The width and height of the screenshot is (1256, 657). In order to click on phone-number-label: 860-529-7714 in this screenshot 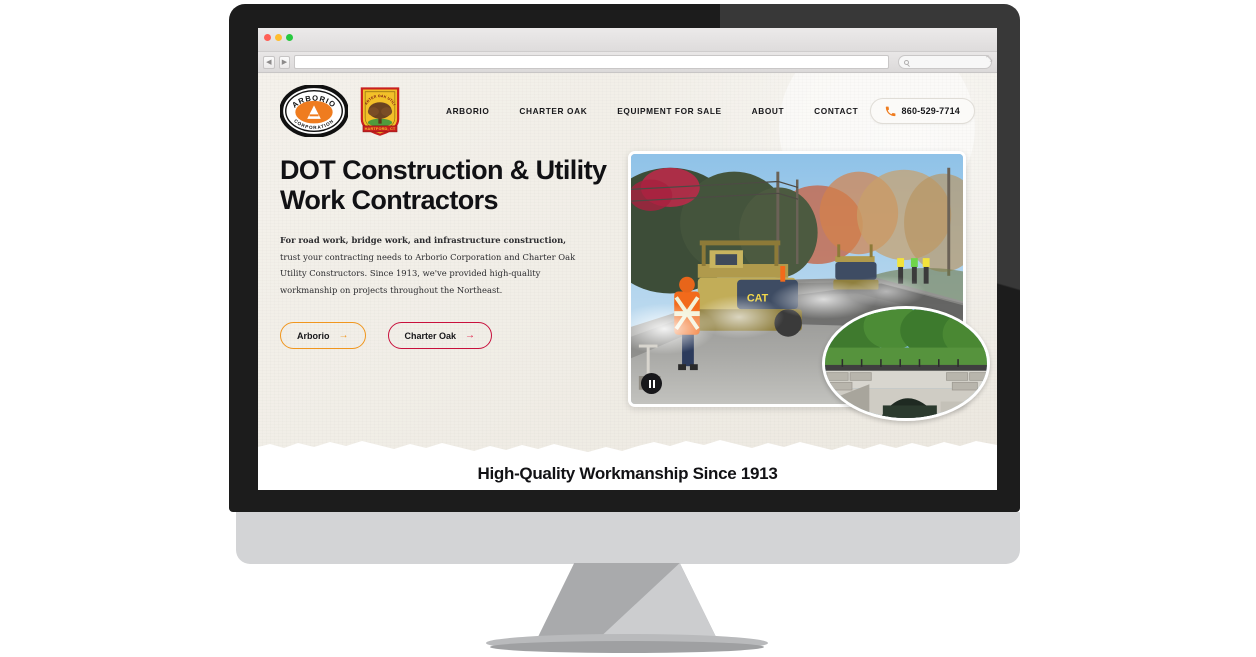, I will do `click(930, 111)`.